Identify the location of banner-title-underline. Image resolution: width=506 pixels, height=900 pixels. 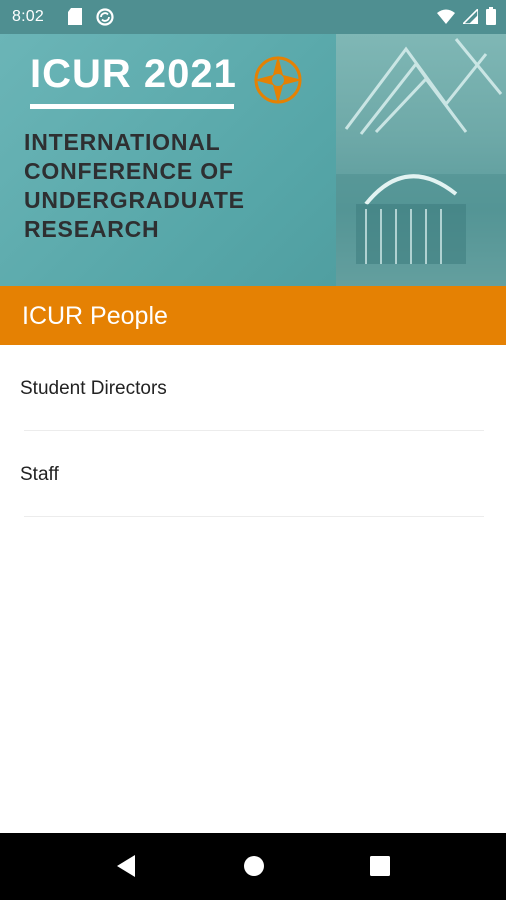
(132, 106).